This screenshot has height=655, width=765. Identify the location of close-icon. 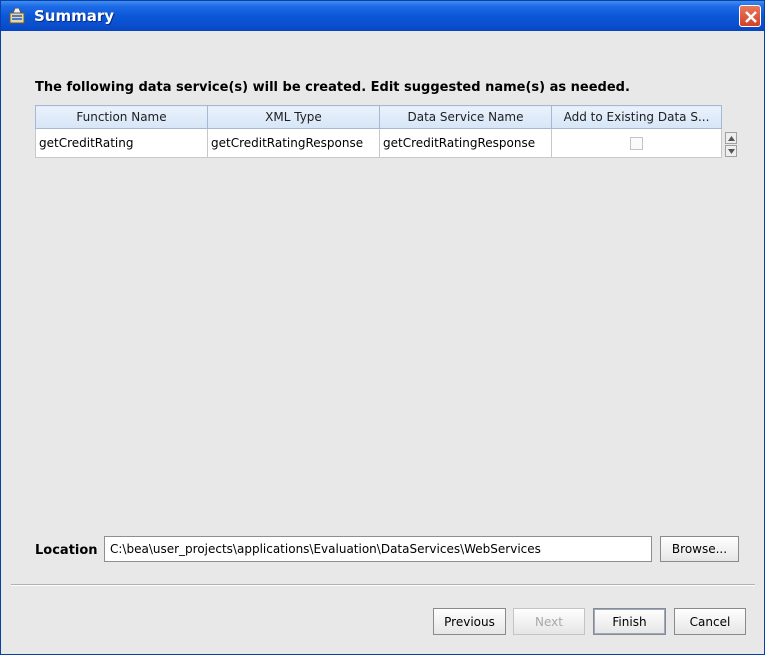
(751, 17).